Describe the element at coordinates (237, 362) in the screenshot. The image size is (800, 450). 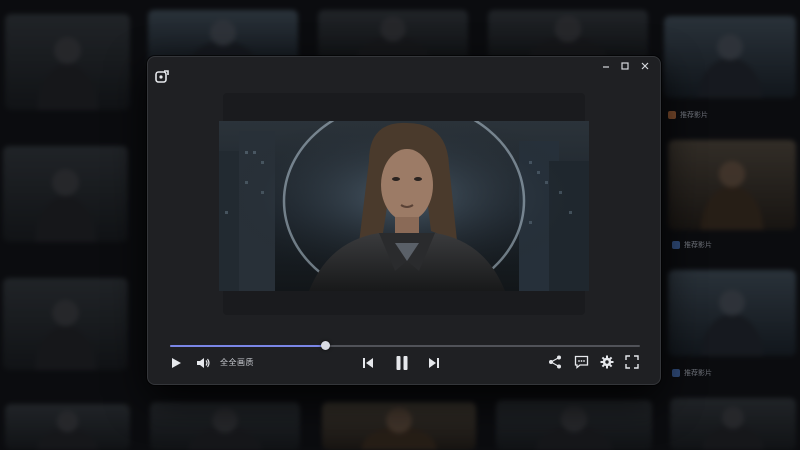
I see `quality-selector: 全全画质` at that location.